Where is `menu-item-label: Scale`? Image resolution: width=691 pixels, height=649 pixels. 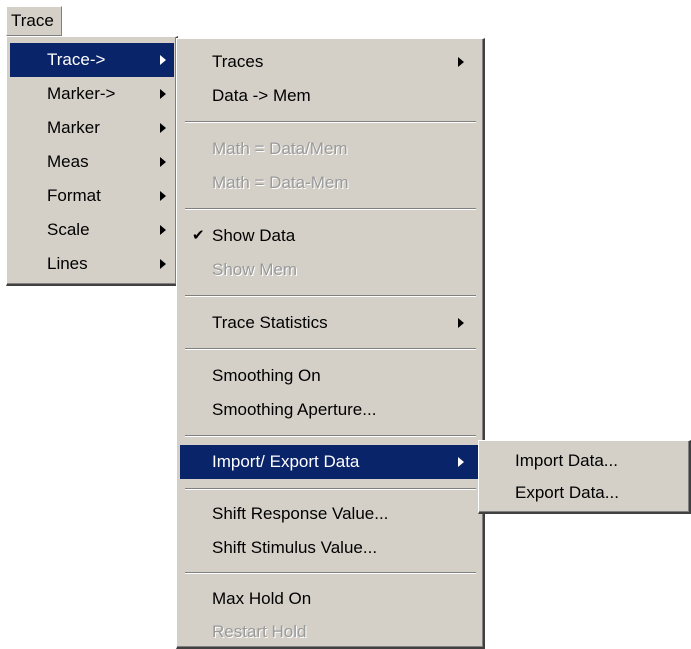
menu-item-label: Scale is located at coordinates (68, 229).